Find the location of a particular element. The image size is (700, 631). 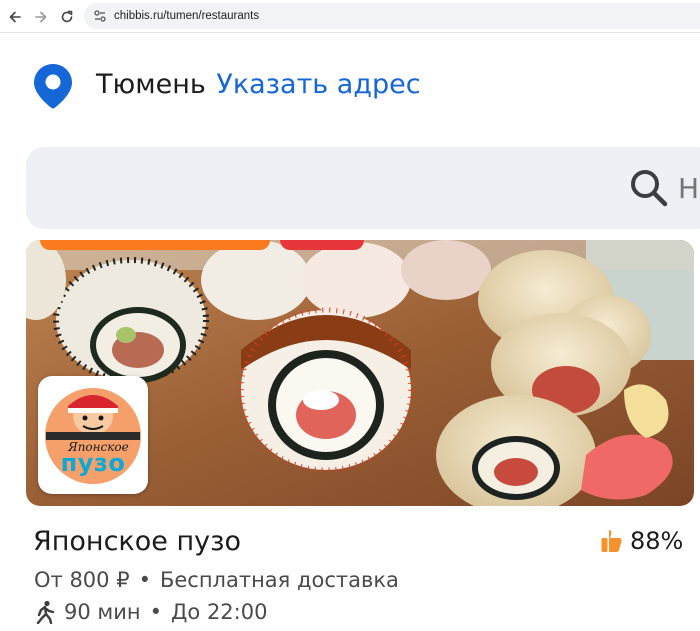

min-order: От 800 ₽ is located at coordinates (82, 580).